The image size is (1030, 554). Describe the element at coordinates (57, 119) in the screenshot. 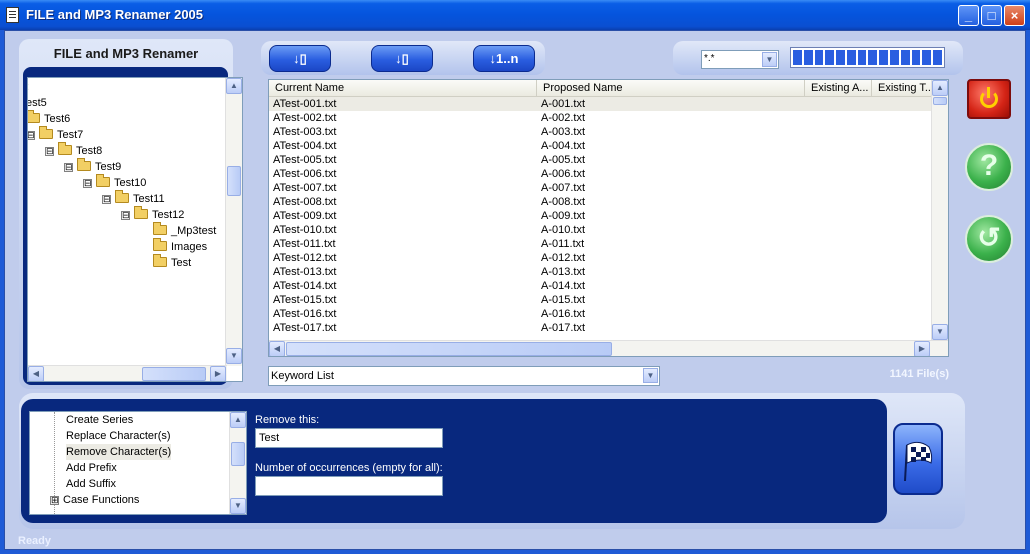

I see `tree-node-label: Test6` at that location.